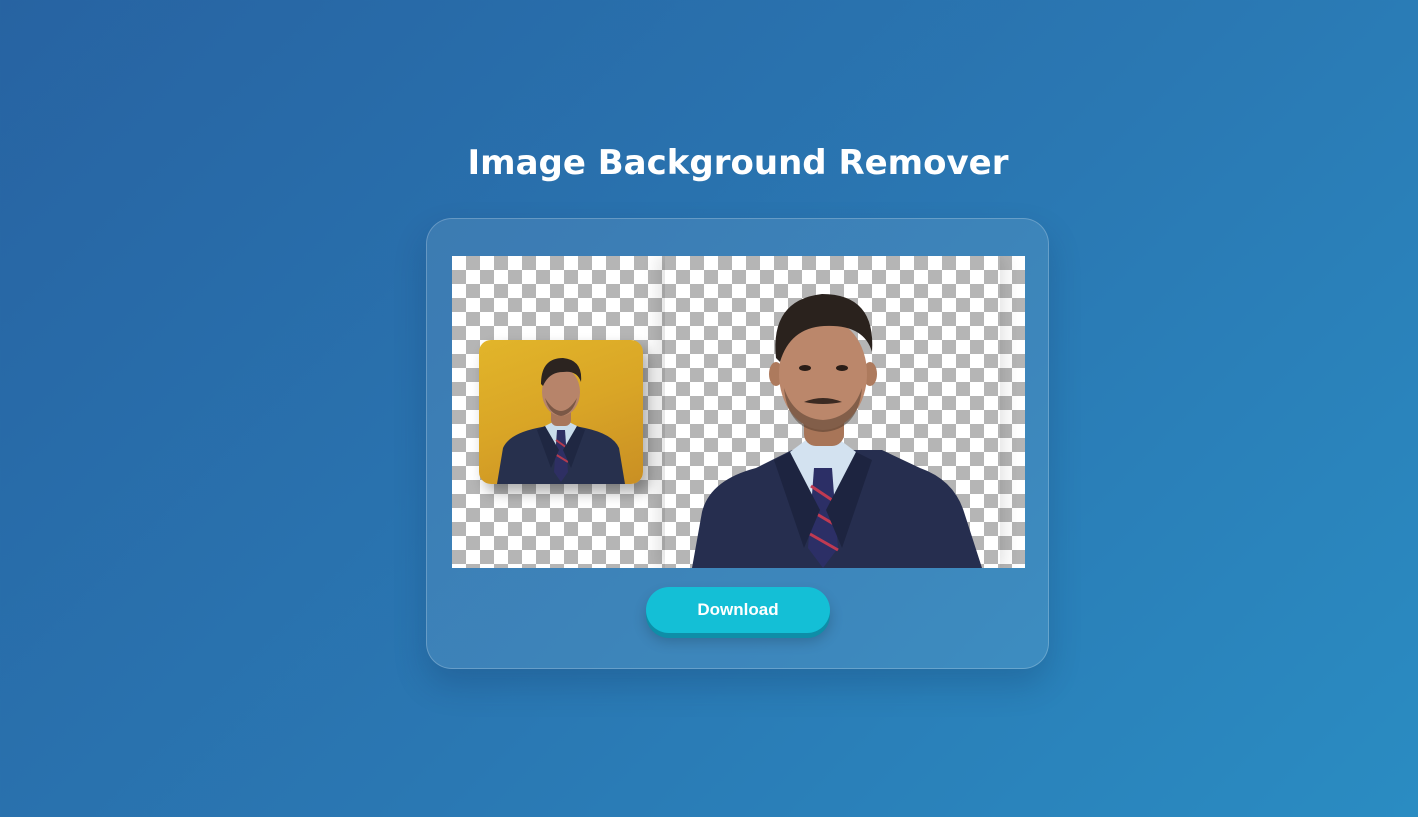 Image resolution: width=1418 pixels, height=817 pixels. I want to click on person-portrait-result-icon, so click(837, 431).